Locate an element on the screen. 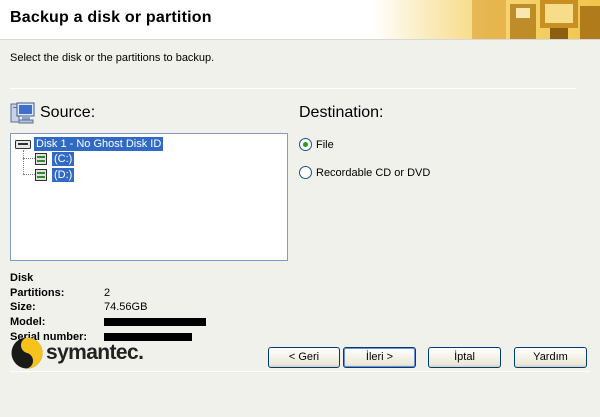 The width and height of the screenshot is (600, 417). partitions-label: Partitions: is located at coordinates (37, 293).